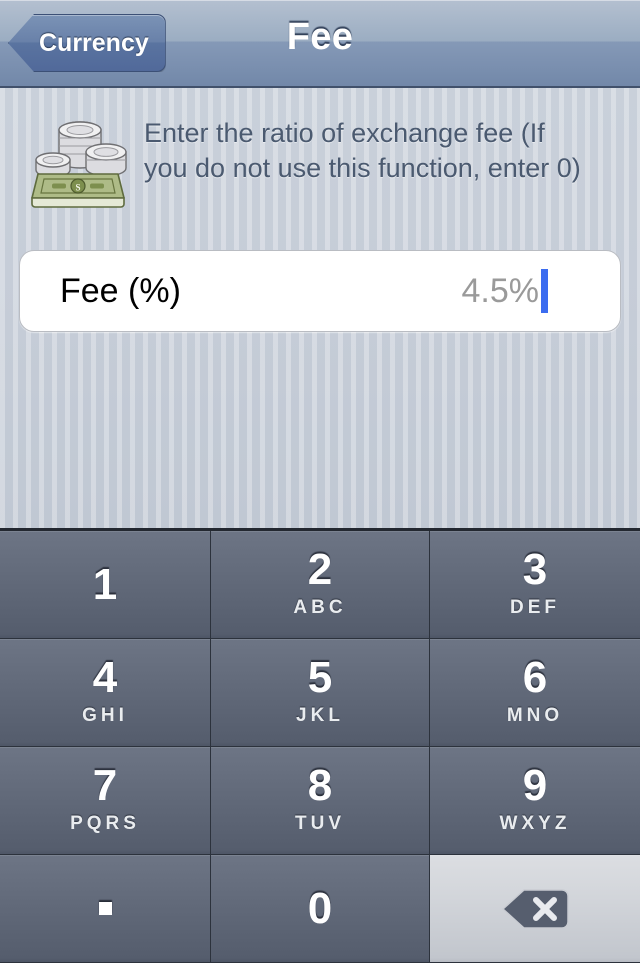  What do you see at coordinates (535, 677) in the screenshot?
I see `key-digit-label: 6` at bounding box center [535, 677].